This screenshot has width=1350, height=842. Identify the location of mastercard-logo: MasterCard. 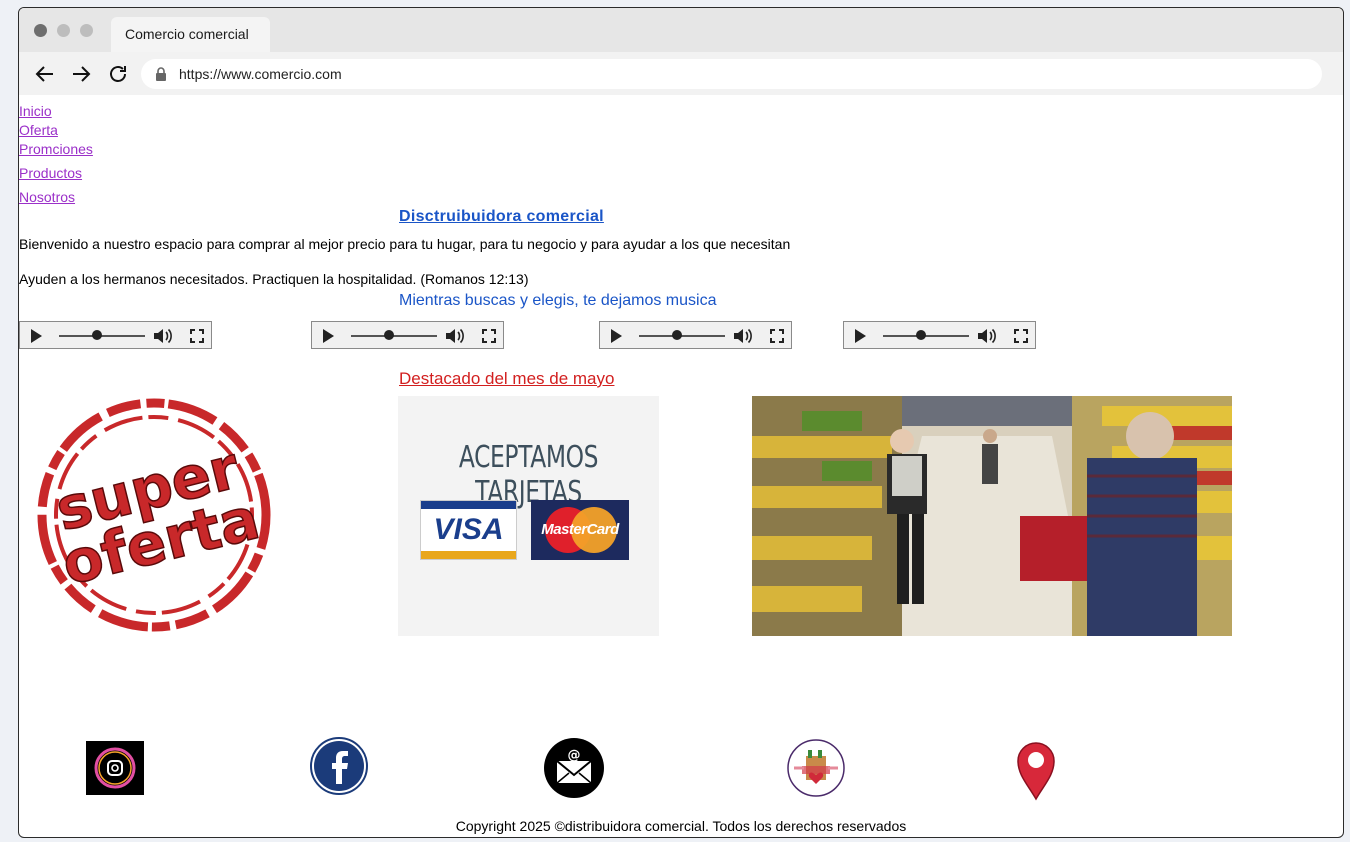
(580, 530).